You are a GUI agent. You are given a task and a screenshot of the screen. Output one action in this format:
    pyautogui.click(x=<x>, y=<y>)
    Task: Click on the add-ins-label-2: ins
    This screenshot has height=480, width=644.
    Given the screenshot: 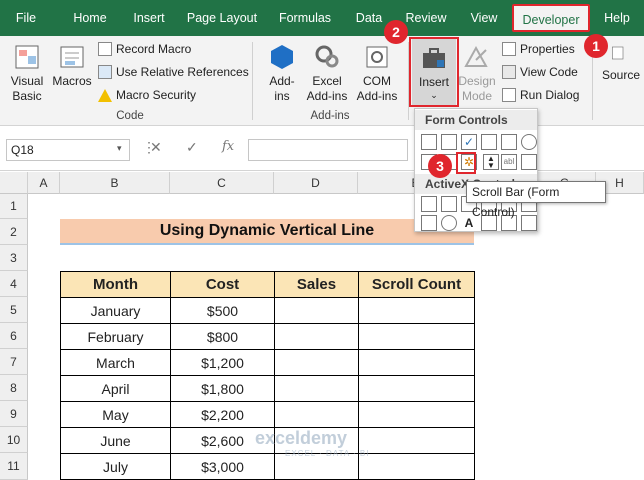 What is the action you would take?
    pyautogui.click(x=282, y=96)
    